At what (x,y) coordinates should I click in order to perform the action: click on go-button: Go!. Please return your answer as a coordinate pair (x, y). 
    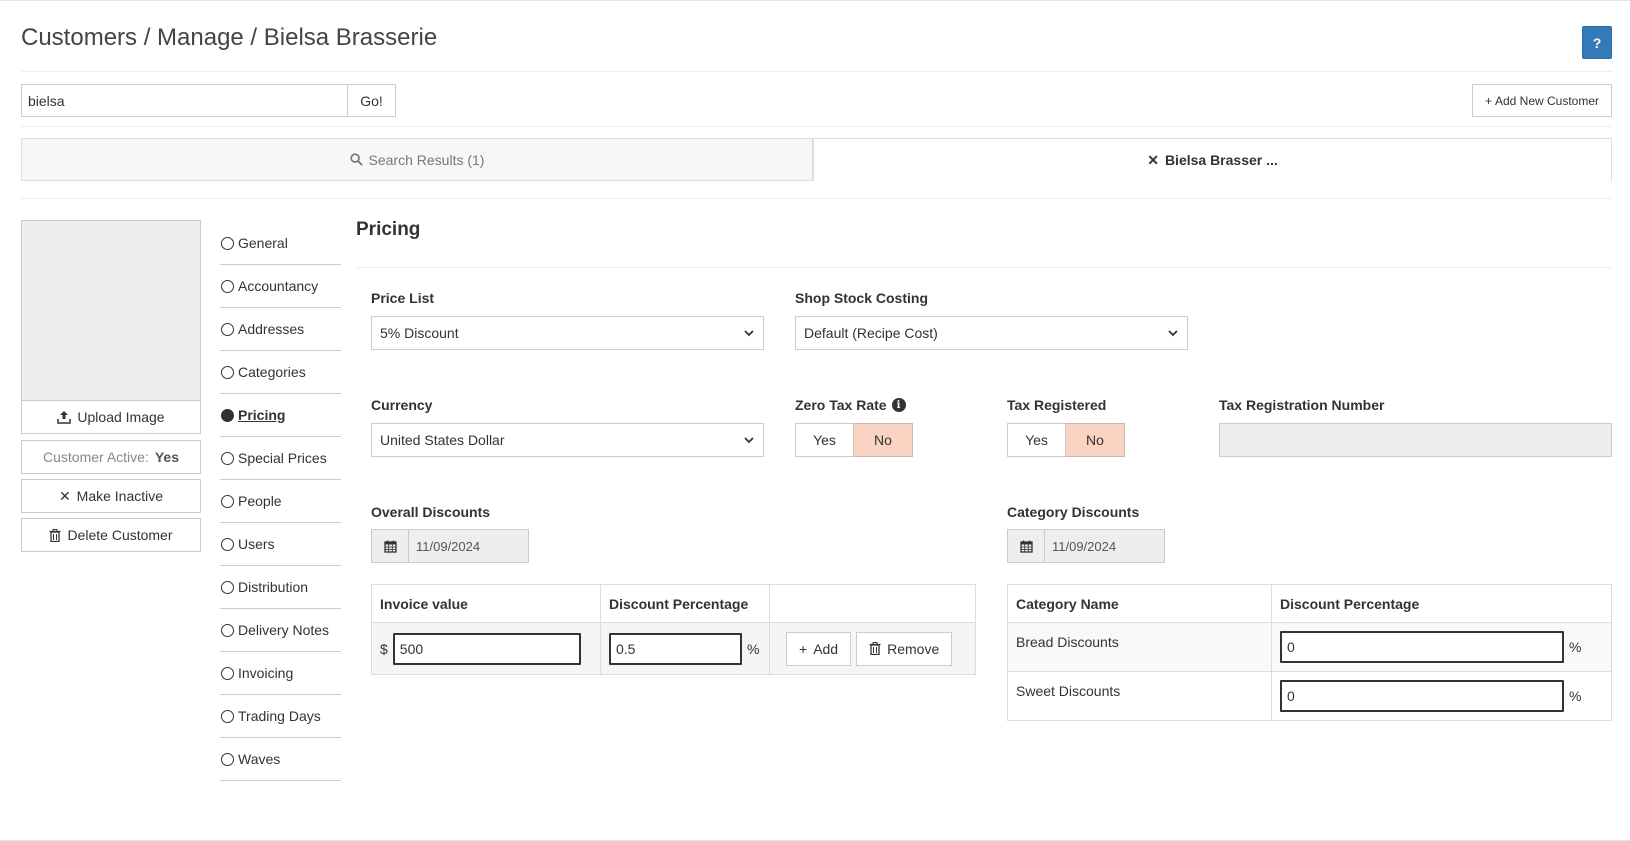
    Looking at the image, I should click on (371, 100).